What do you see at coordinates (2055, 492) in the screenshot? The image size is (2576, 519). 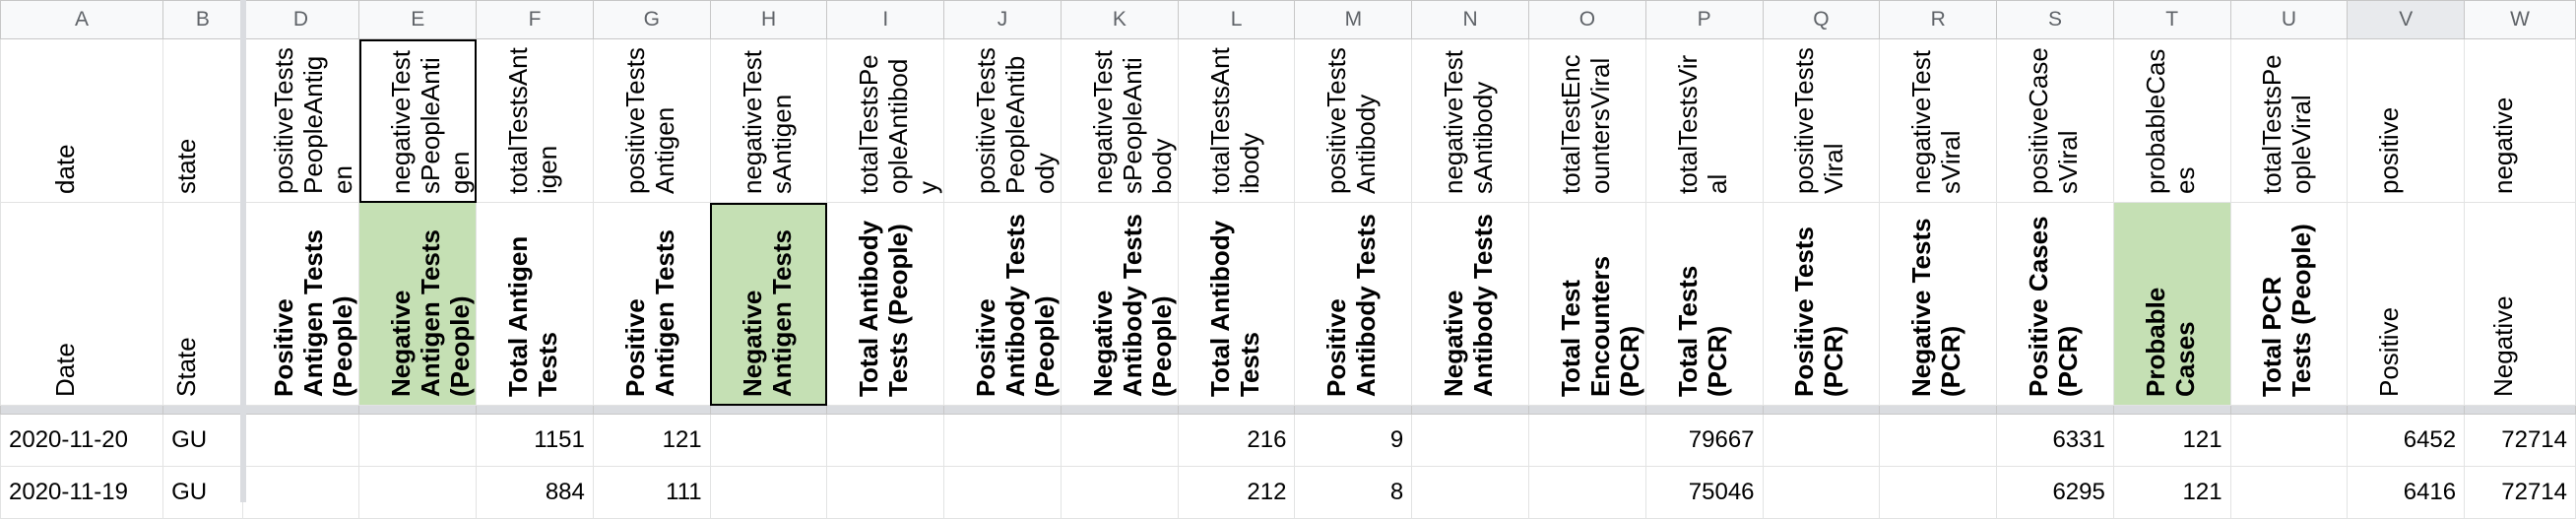 I see `data-cell-s: 6295` at bounding box center [2055, 492].